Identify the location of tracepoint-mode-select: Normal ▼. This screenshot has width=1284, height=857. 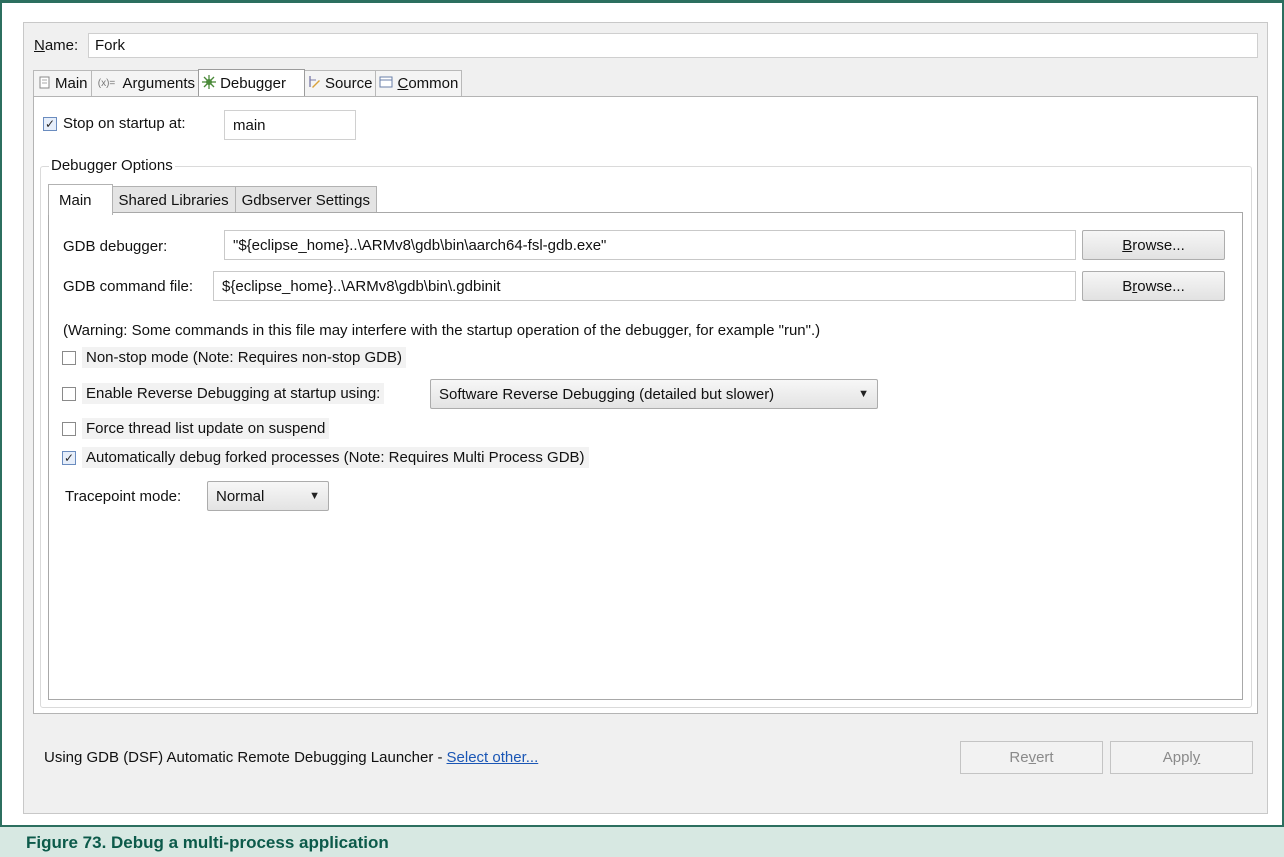
(268, 496).